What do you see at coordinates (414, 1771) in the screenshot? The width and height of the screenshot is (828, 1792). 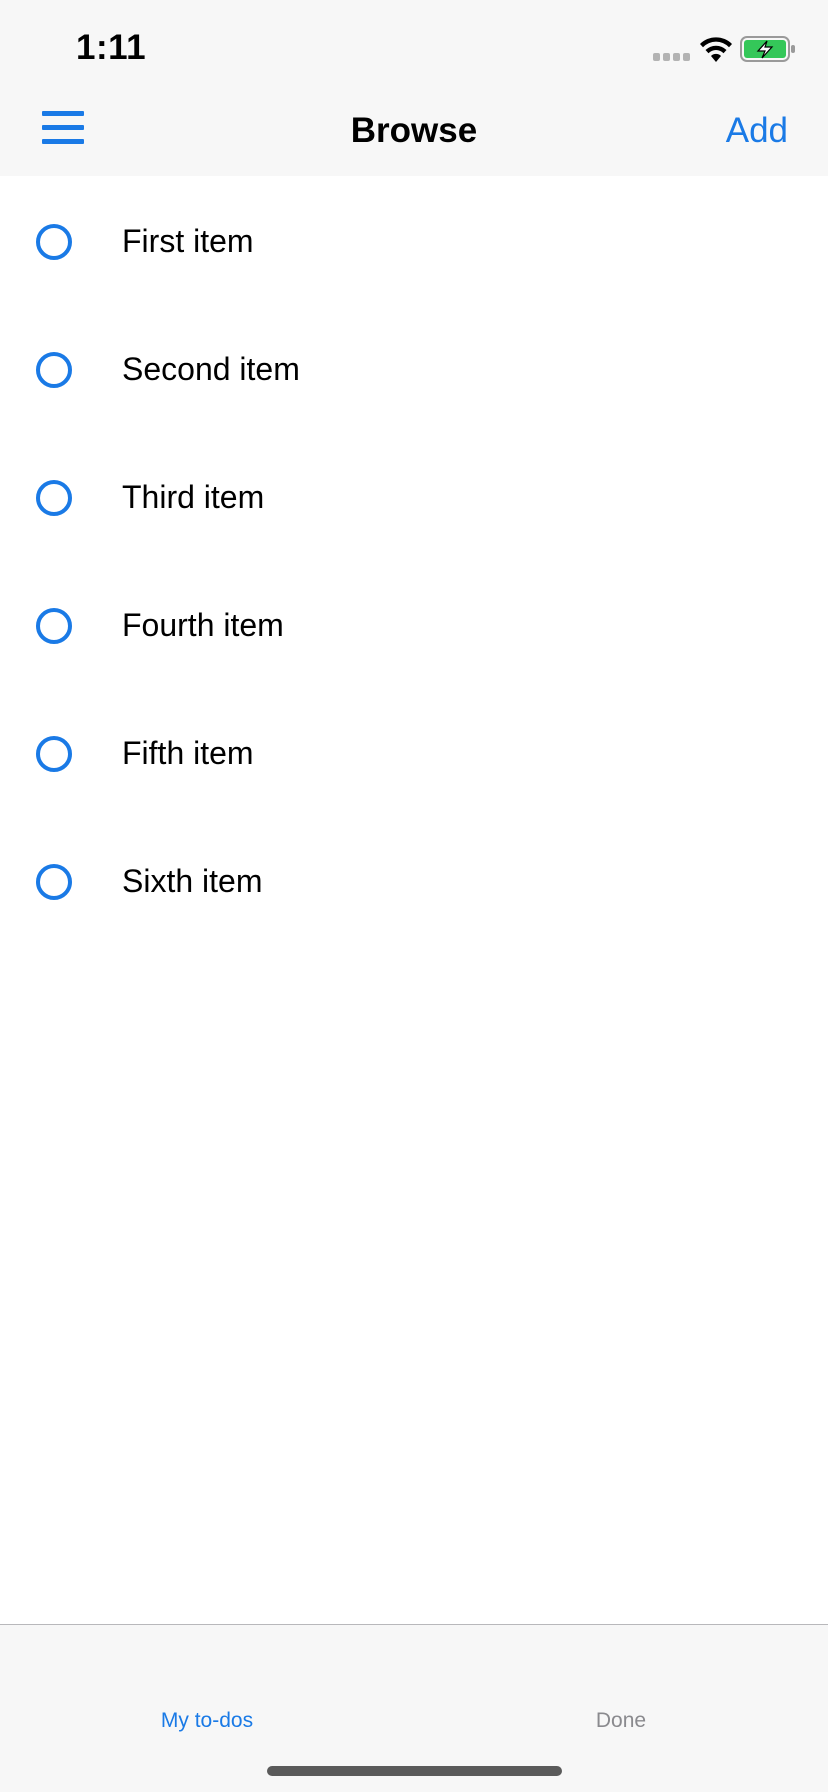 I see `home-indicator` at bounding box center [414, 1771].